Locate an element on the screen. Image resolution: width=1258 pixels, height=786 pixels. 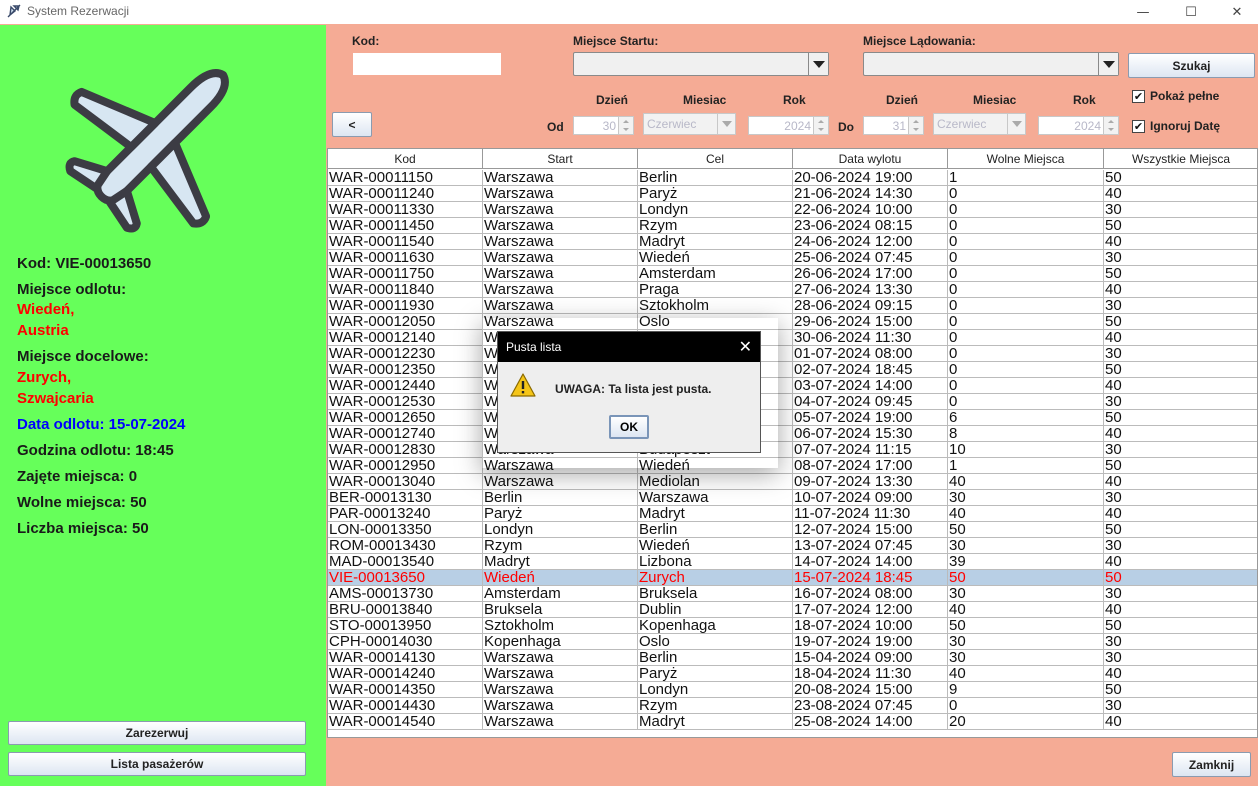
table-row: WAR-00012140Warszawa30-06-2024 11:30040 is located at coordinates (792, 338).